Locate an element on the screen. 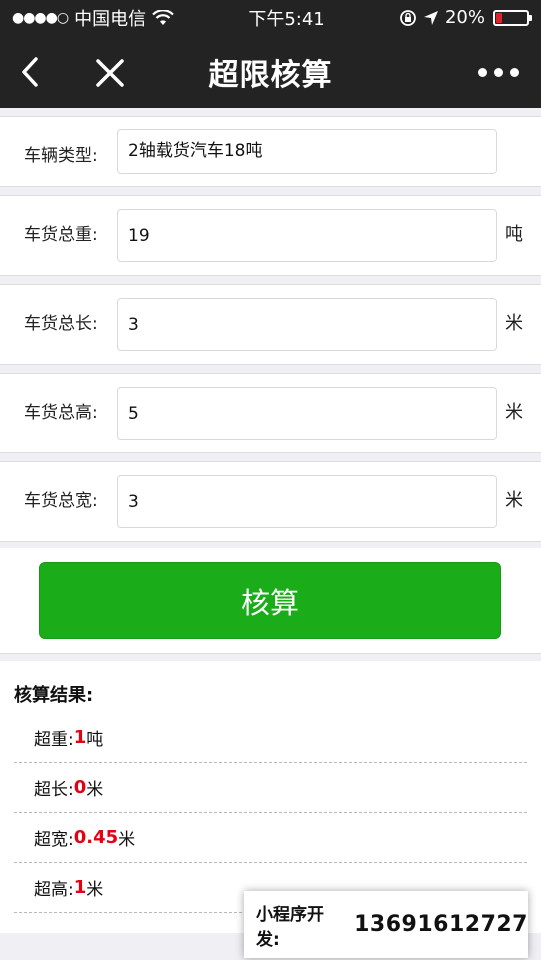 The image size is (541, 960). developer-contact-badge: 小程序开发: 13691612727 is located at coordinates (386, 924).